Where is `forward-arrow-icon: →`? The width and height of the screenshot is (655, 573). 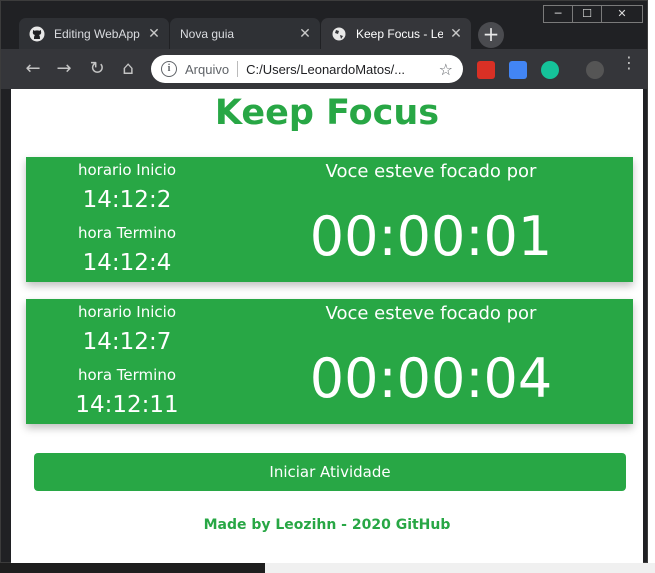 forward-arrow-icon: → is located at coordinates (64, 69).